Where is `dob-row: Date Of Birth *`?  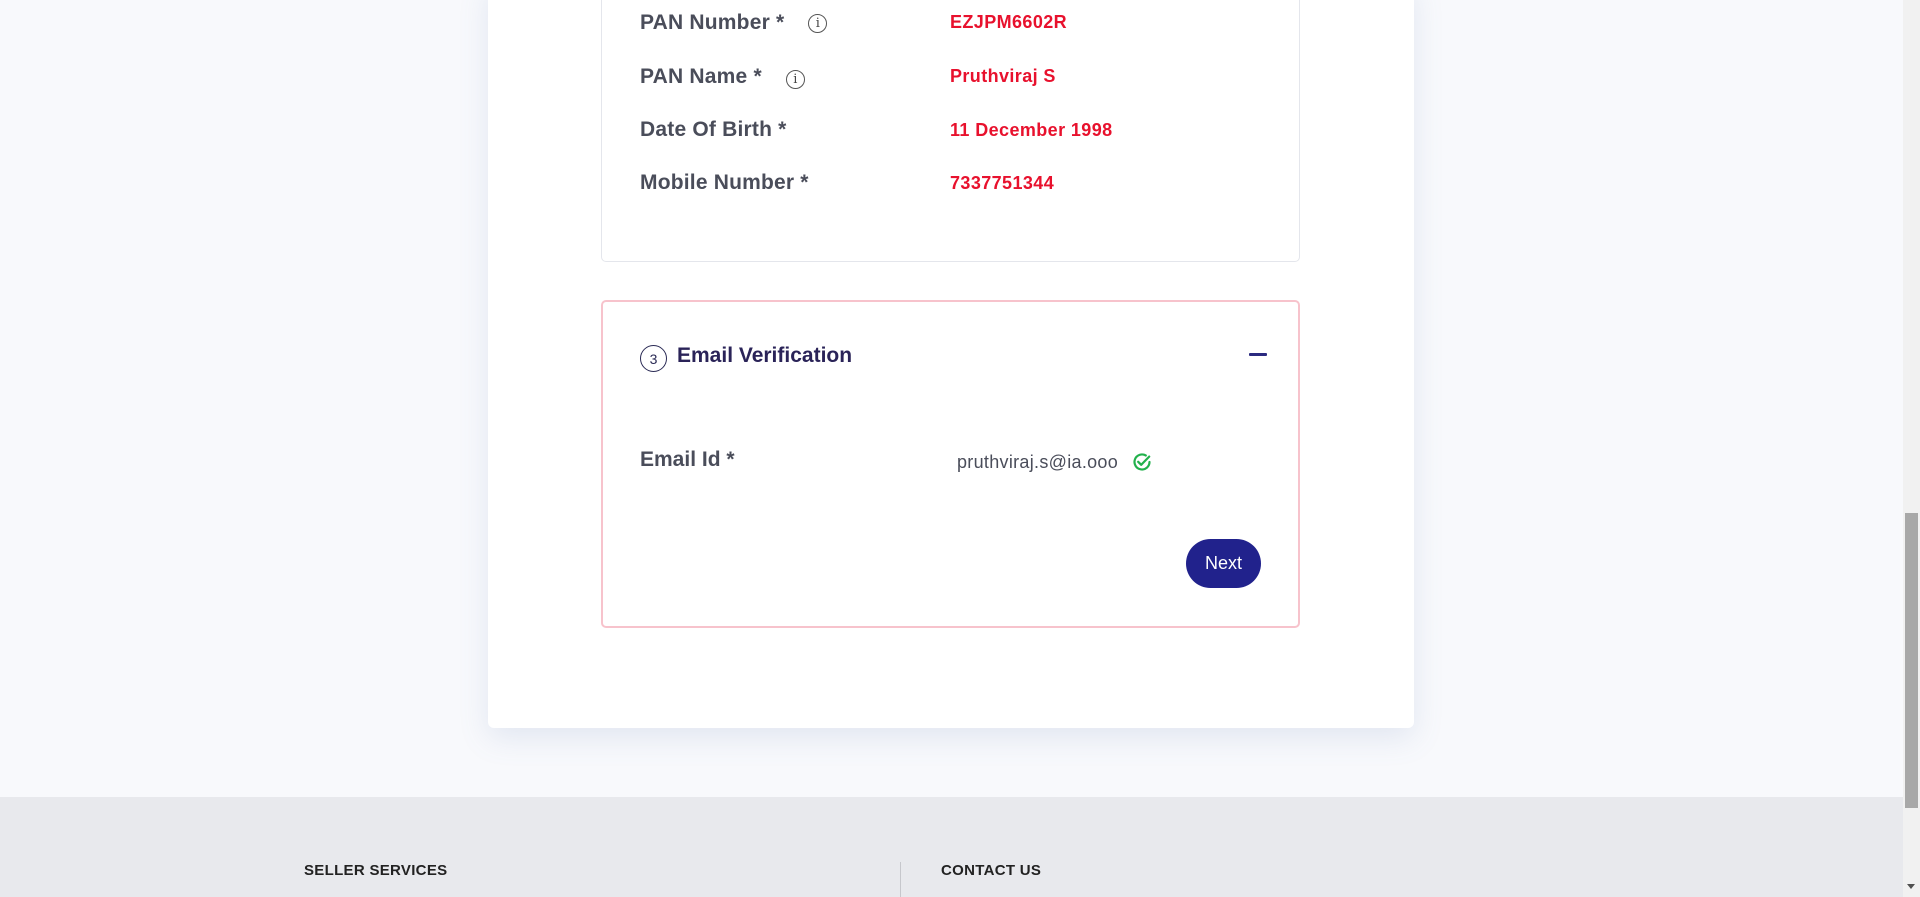 dob-row: Date Of Birth * is located at coordinates (713, 130).